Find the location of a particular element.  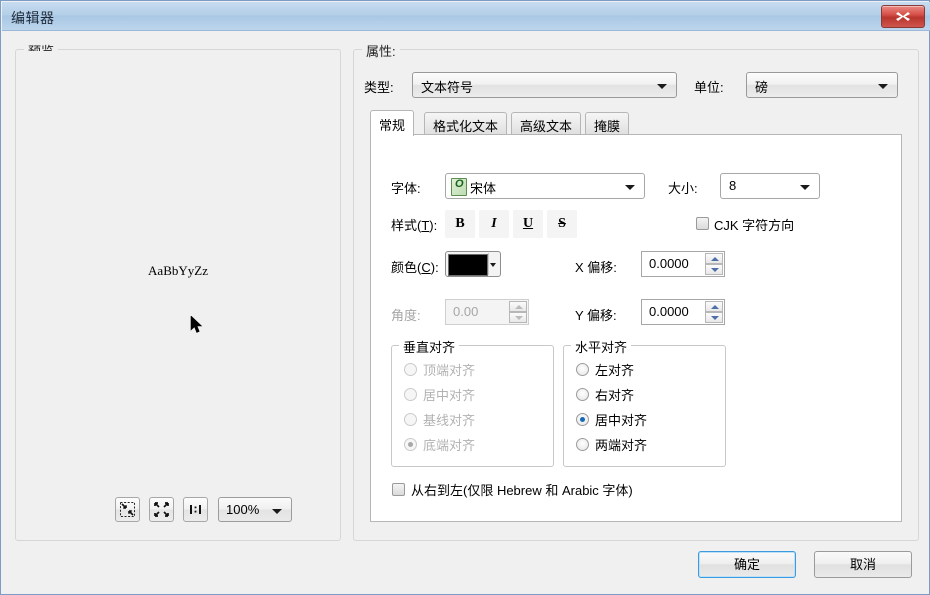

cjk-direction-checkbox is located at coordinates (702, 223).